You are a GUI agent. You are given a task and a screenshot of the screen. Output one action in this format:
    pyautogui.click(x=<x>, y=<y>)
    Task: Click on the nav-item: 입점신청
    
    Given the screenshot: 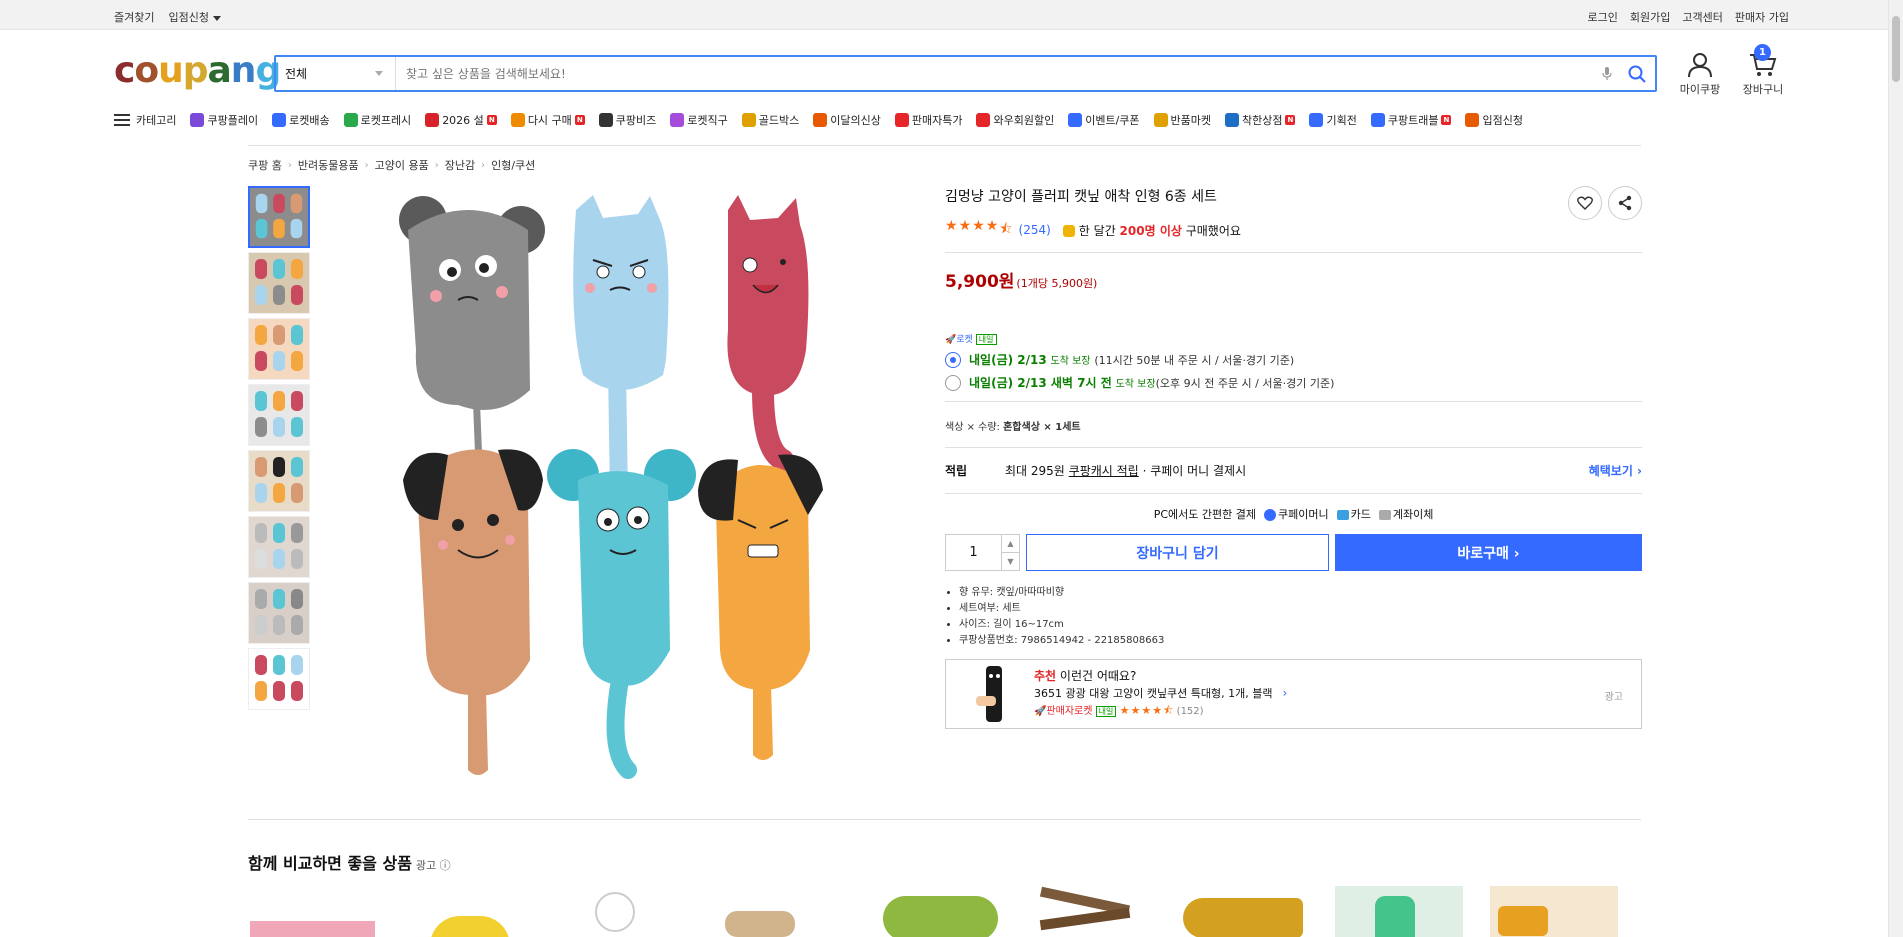 What is the action you would take?
    pyautogui.click(x=1494, y=120)
    